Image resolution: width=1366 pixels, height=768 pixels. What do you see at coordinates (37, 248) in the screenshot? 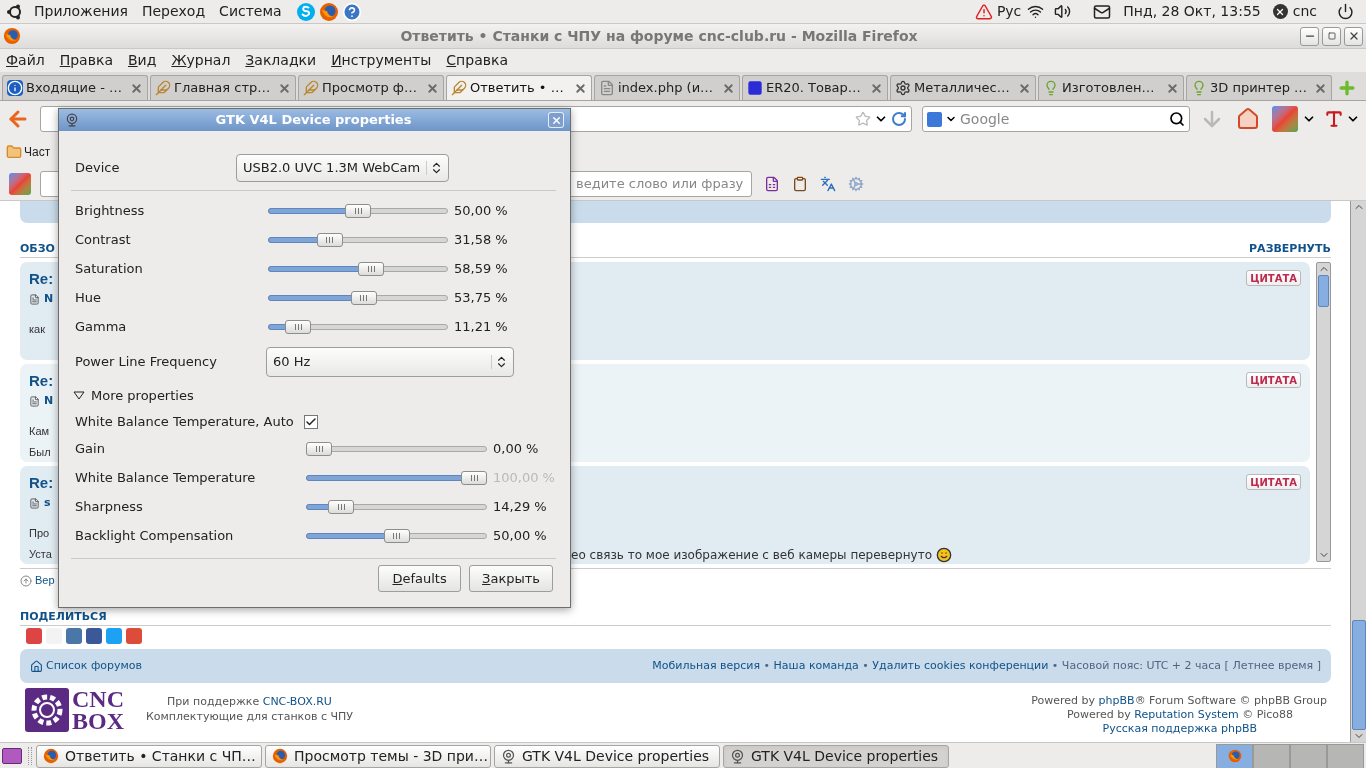
I see `section-title: ОБЗО` at bounding box center [37, 248].